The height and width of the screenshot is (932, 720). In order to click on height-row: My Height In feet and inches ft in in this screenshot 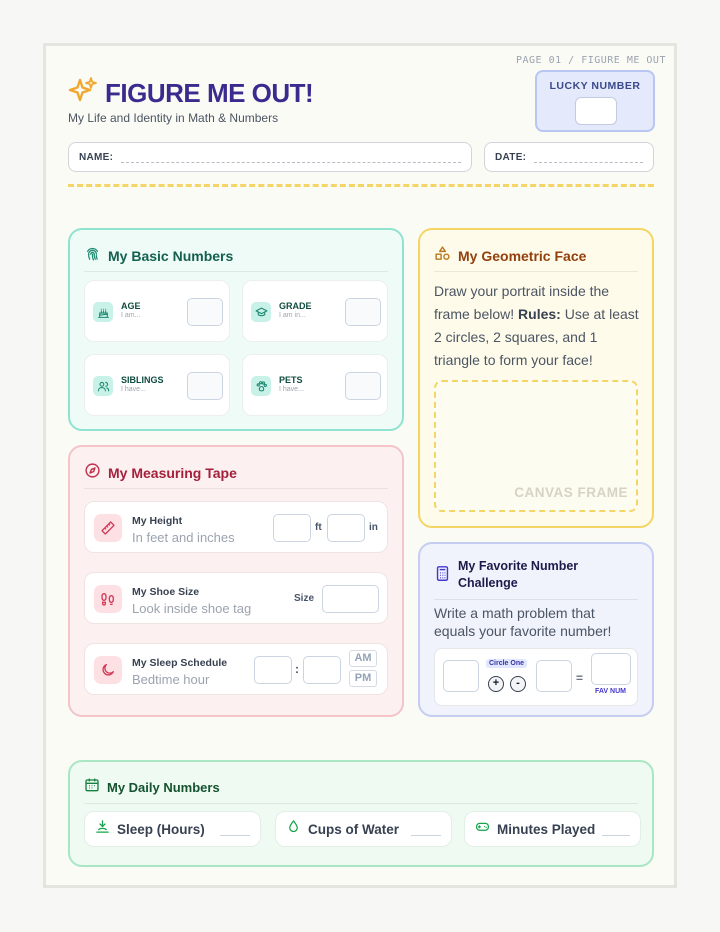, I will do `click(236, 527)`.